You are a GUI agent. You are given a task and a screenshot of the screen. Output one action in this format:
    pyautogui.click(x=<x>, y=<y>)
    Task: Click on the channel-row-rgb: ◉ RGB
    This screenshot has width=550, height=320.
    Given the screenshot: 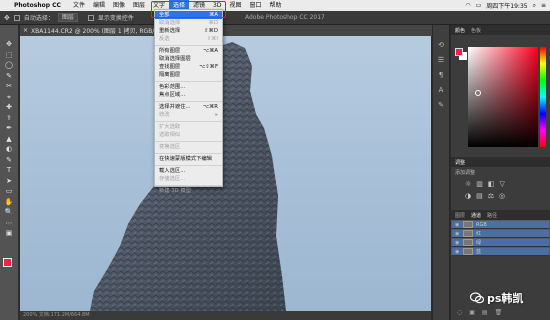 What is the action you would take?
    pyautogui.click(x=500, y=224)
    